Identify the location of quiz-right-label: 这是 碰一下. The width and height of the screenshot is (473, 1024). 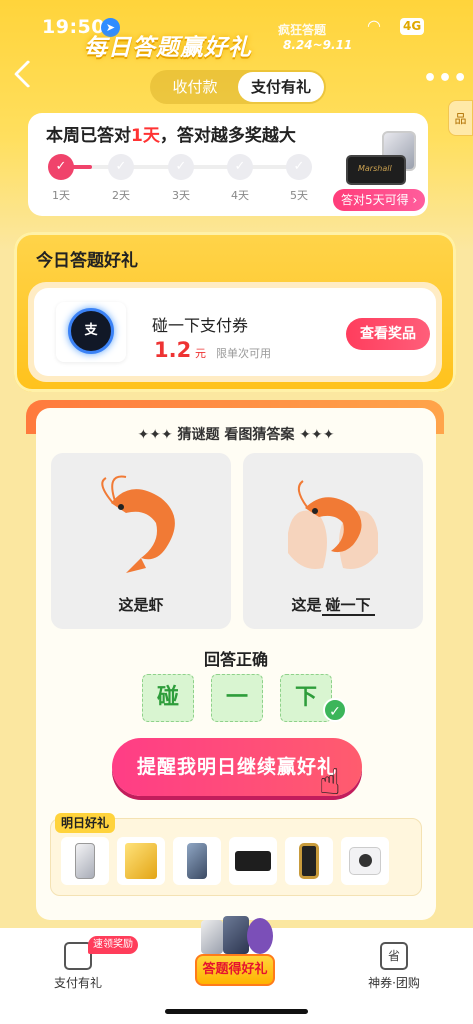
(333, 605).